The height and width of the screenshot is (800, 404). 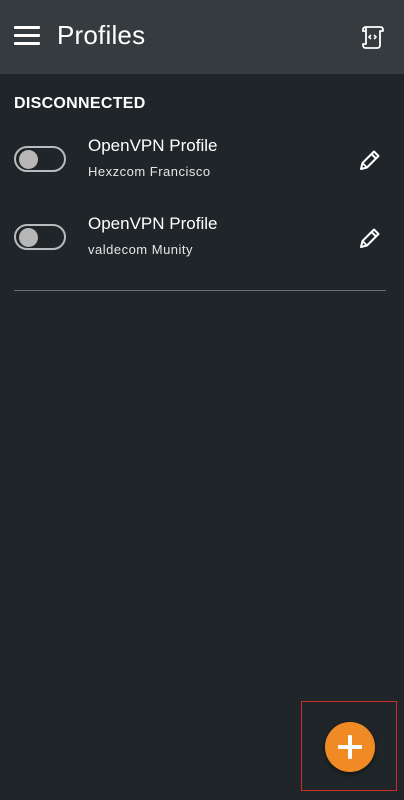 What do you see at coordinates (149, 171) in the screenshot?
I see `profile-subtitle: Hexzcom Francisco` at bounding box center [149, 171].